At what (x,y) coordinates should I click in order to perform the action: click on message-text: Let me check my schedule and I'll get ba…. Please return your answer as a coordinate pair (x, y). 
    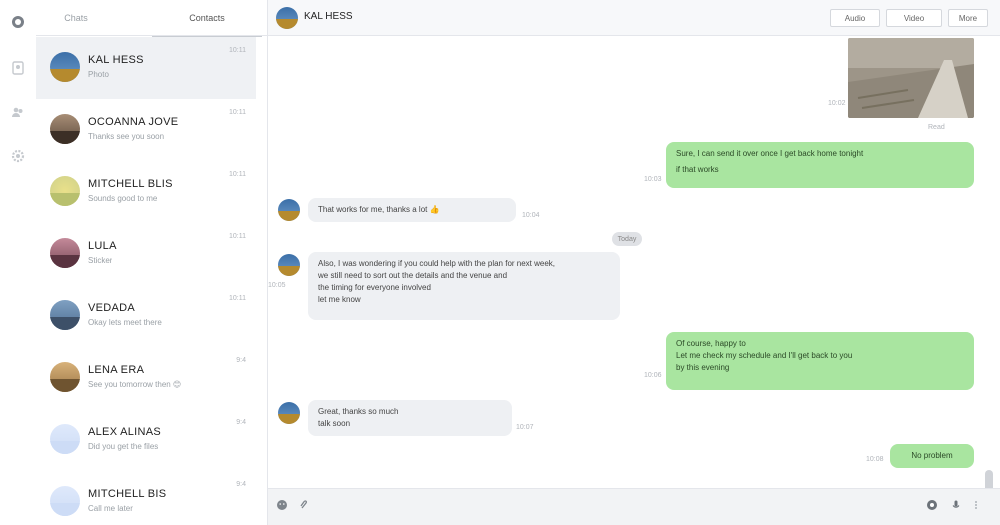
    Looking at the image, I should click on (764, 355).